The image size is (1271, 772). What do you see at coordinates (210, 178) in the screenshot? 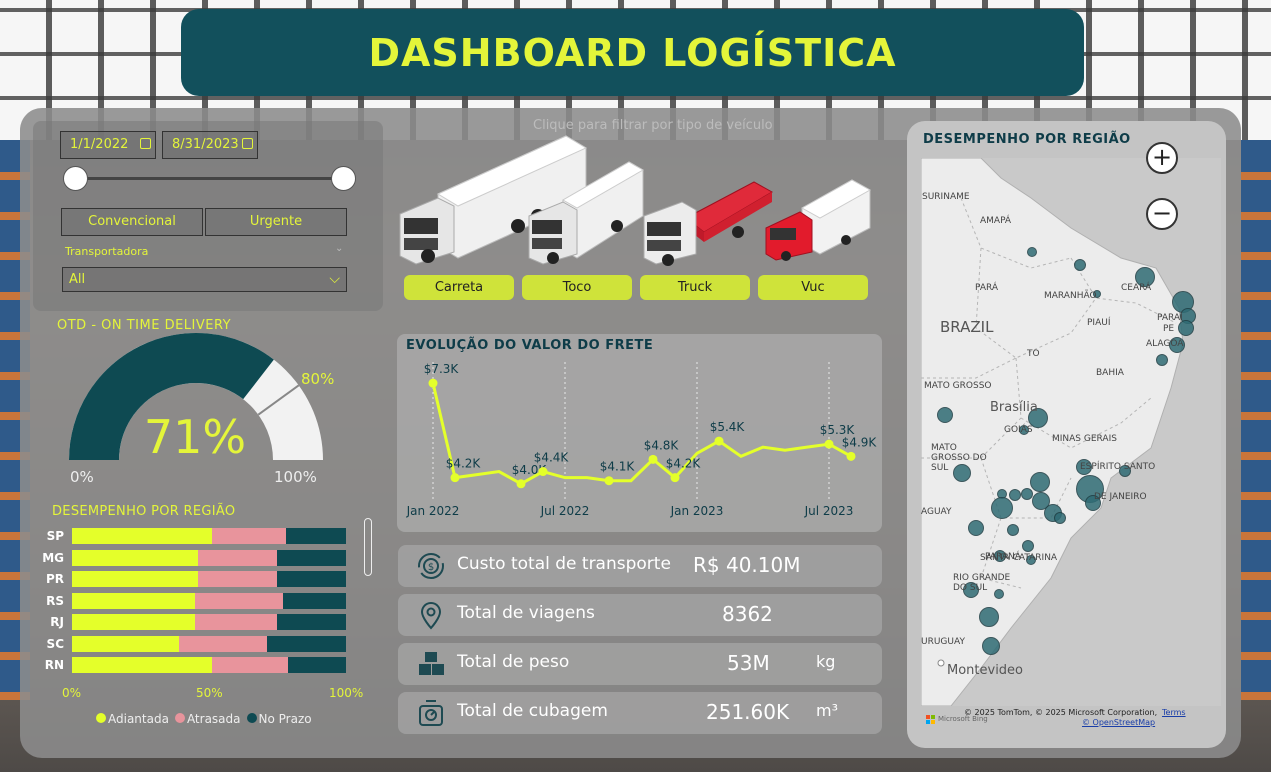
I see `date-range-slider` at bounding box center [210, 178].